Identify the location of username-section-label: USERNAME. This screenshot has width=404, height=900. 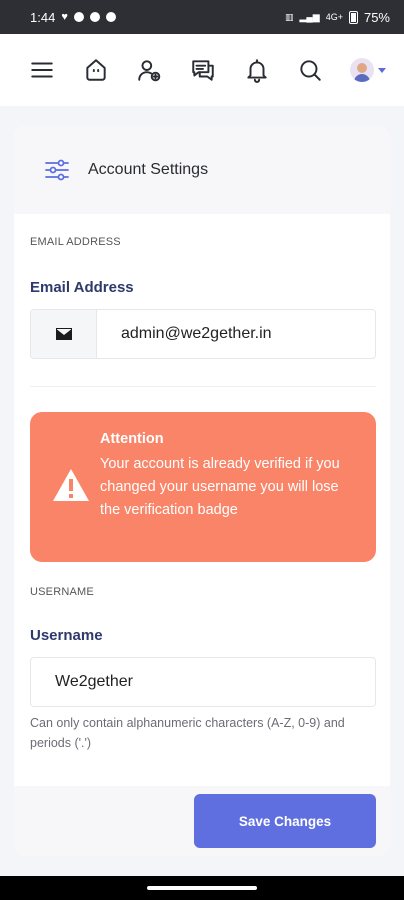
(62, 592).